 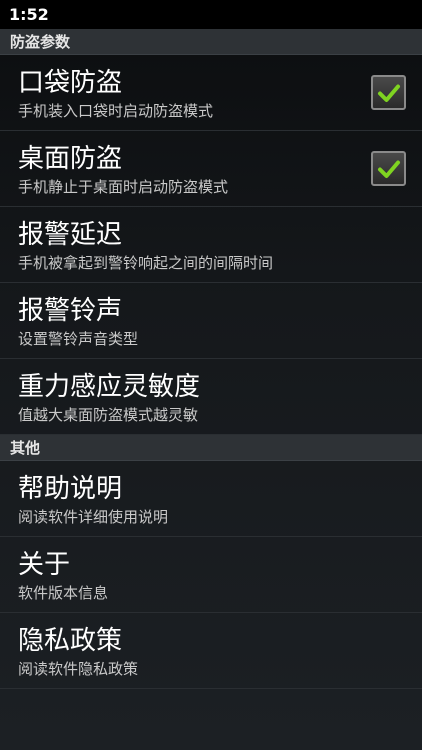 What do you see at coordinates (70, 311) in the screenshot?
I see `pref-title: 报警铃声` at bounding box center [70, 311].